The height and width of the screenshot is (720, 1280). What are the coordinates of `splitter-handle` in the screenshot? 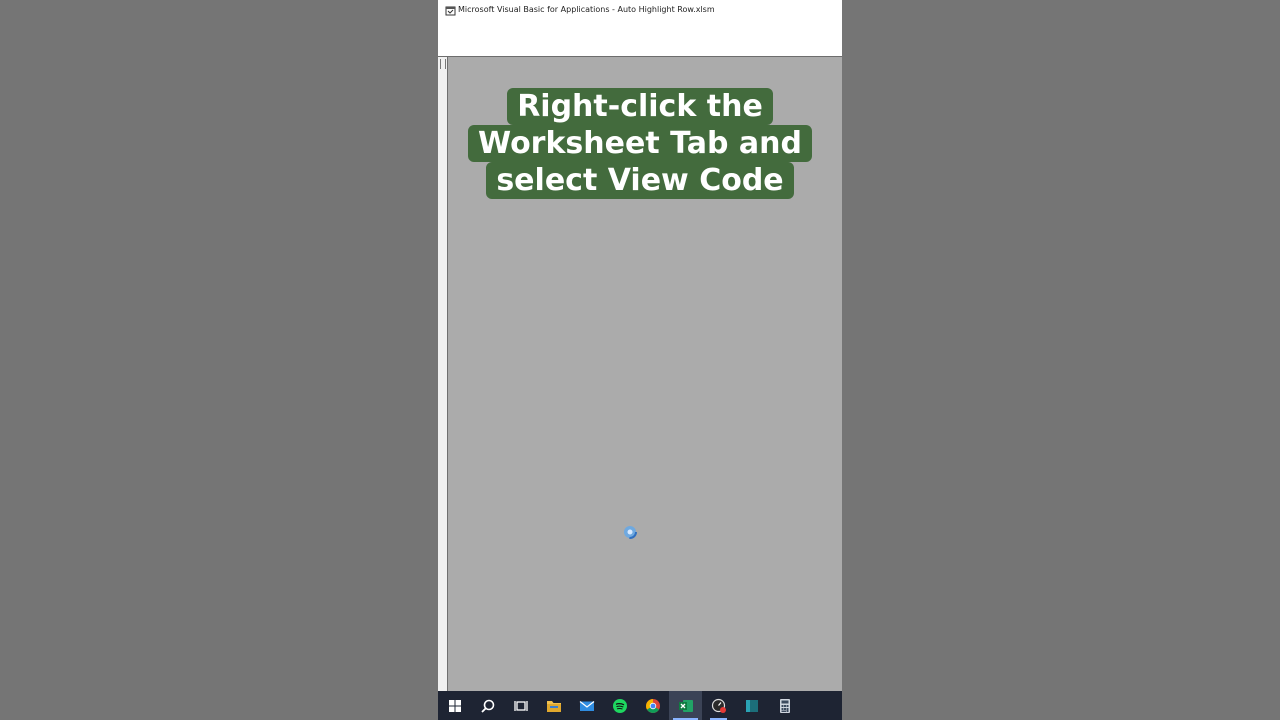 It's located at (443, 64).